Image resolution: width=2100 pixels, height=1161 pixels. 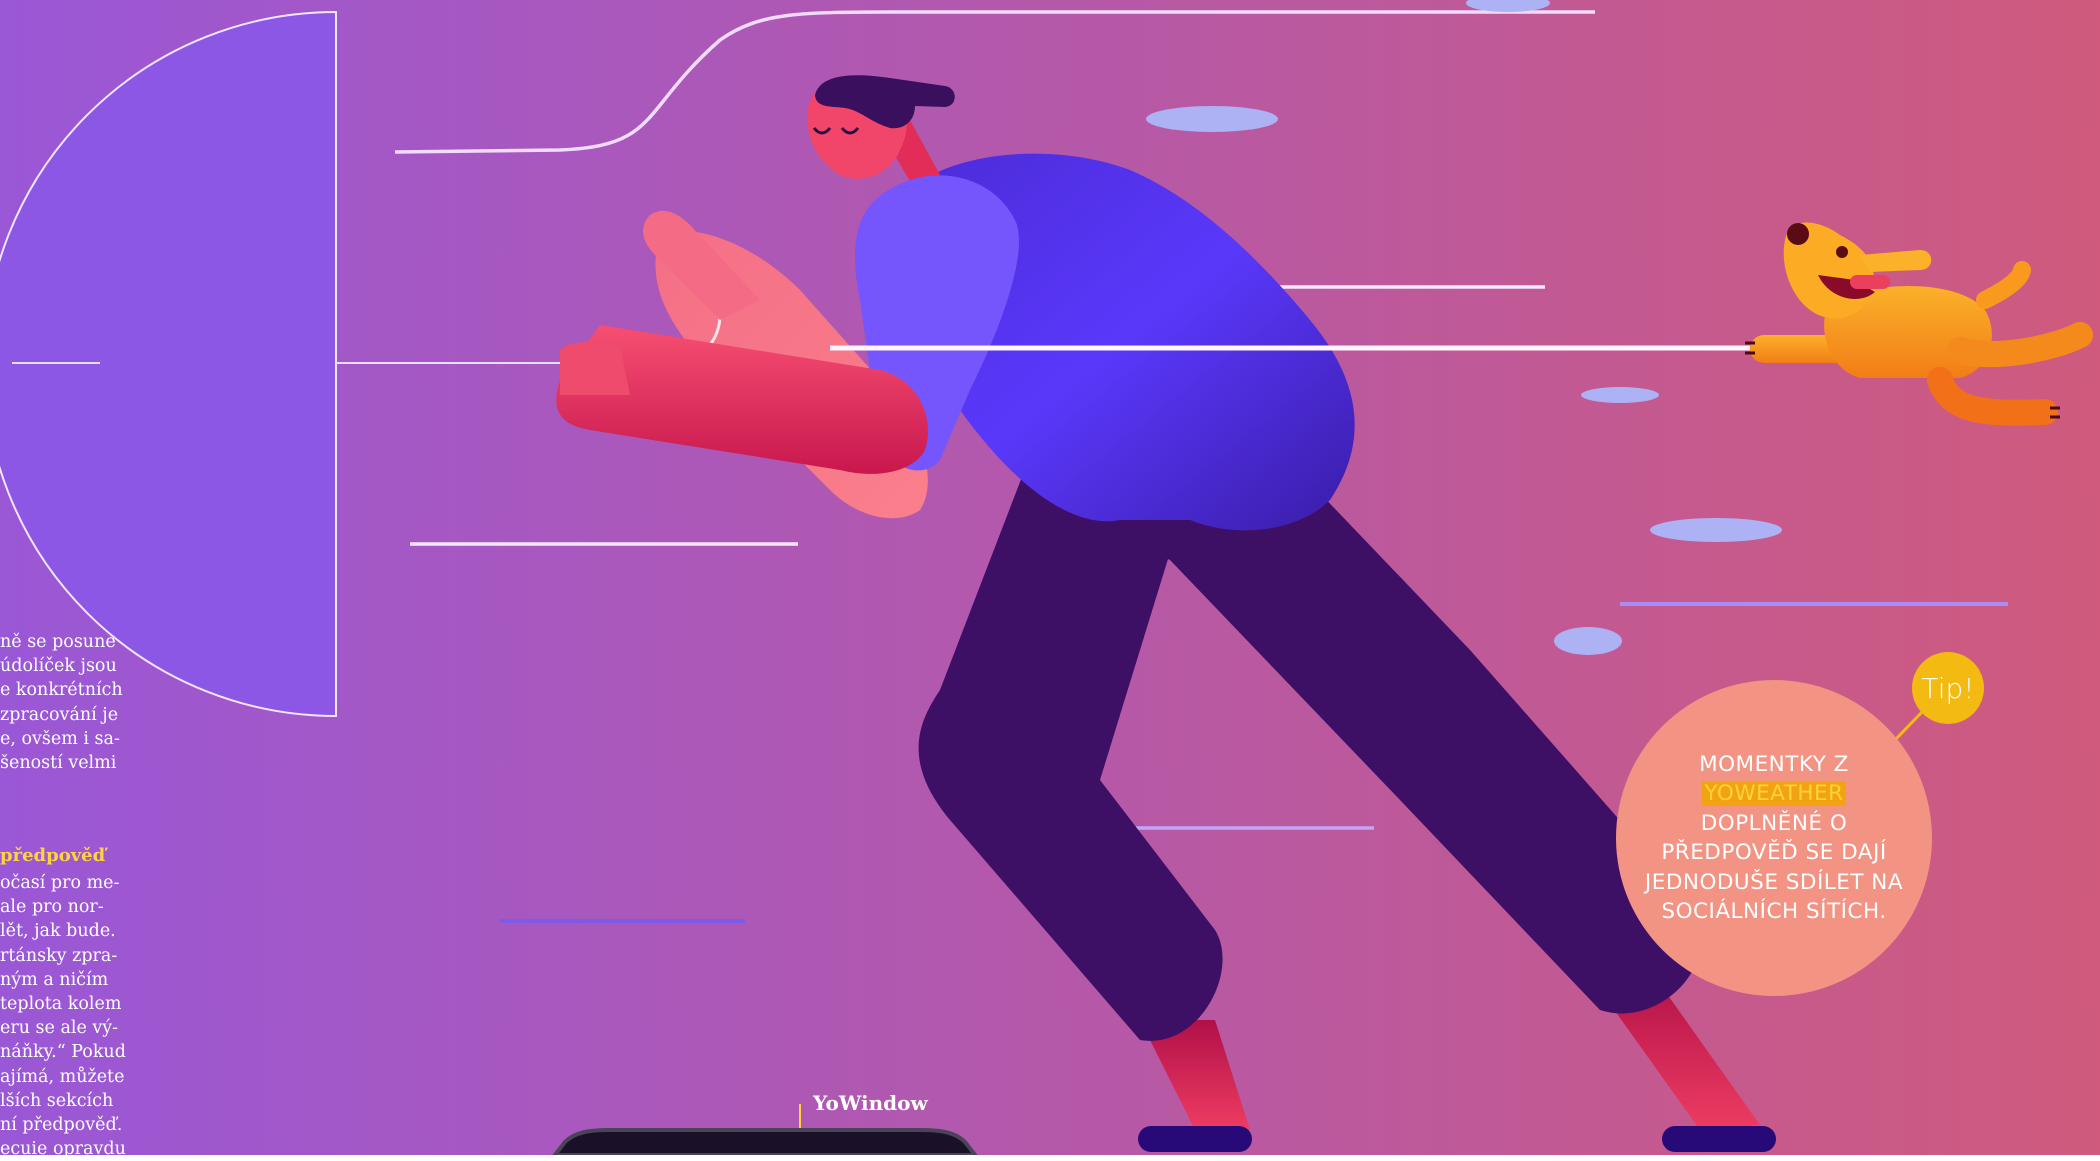 What do you see at coordinates (800, 1116) in the screenshot?
I see `app-label-marker` at bounding box center [800, 1116].